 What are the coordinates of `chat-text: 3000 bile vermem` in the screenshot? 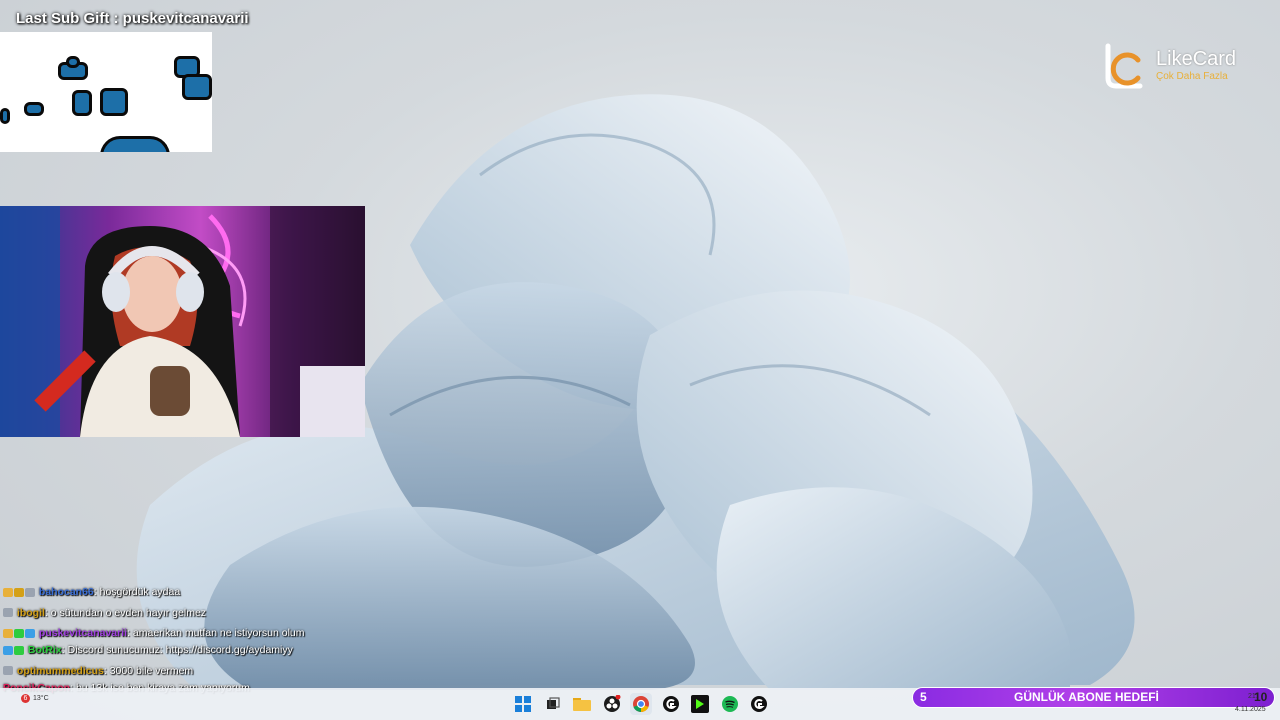 It's located at (151, 670).